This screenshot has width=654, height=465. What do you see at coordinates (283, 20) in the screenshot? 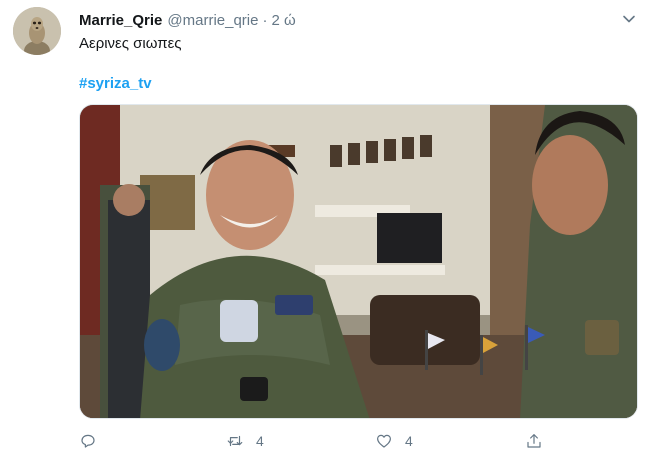
I see `timestamp: 2 ώ` at bounding box center [283, 20].